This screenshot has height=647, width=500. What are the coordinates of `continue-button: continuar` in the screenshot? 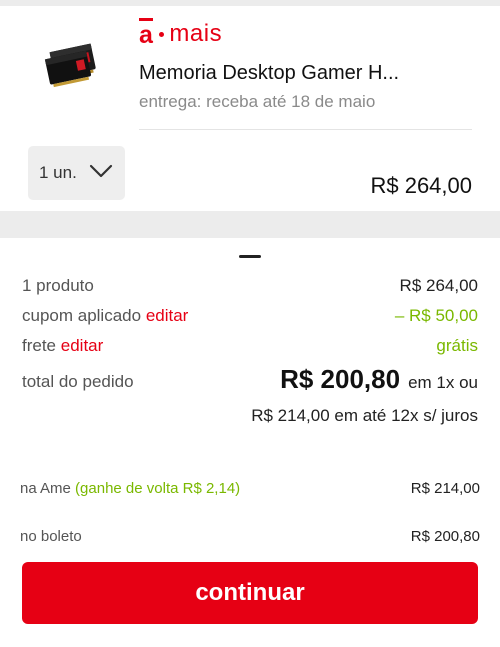 It's located at (250, 593).